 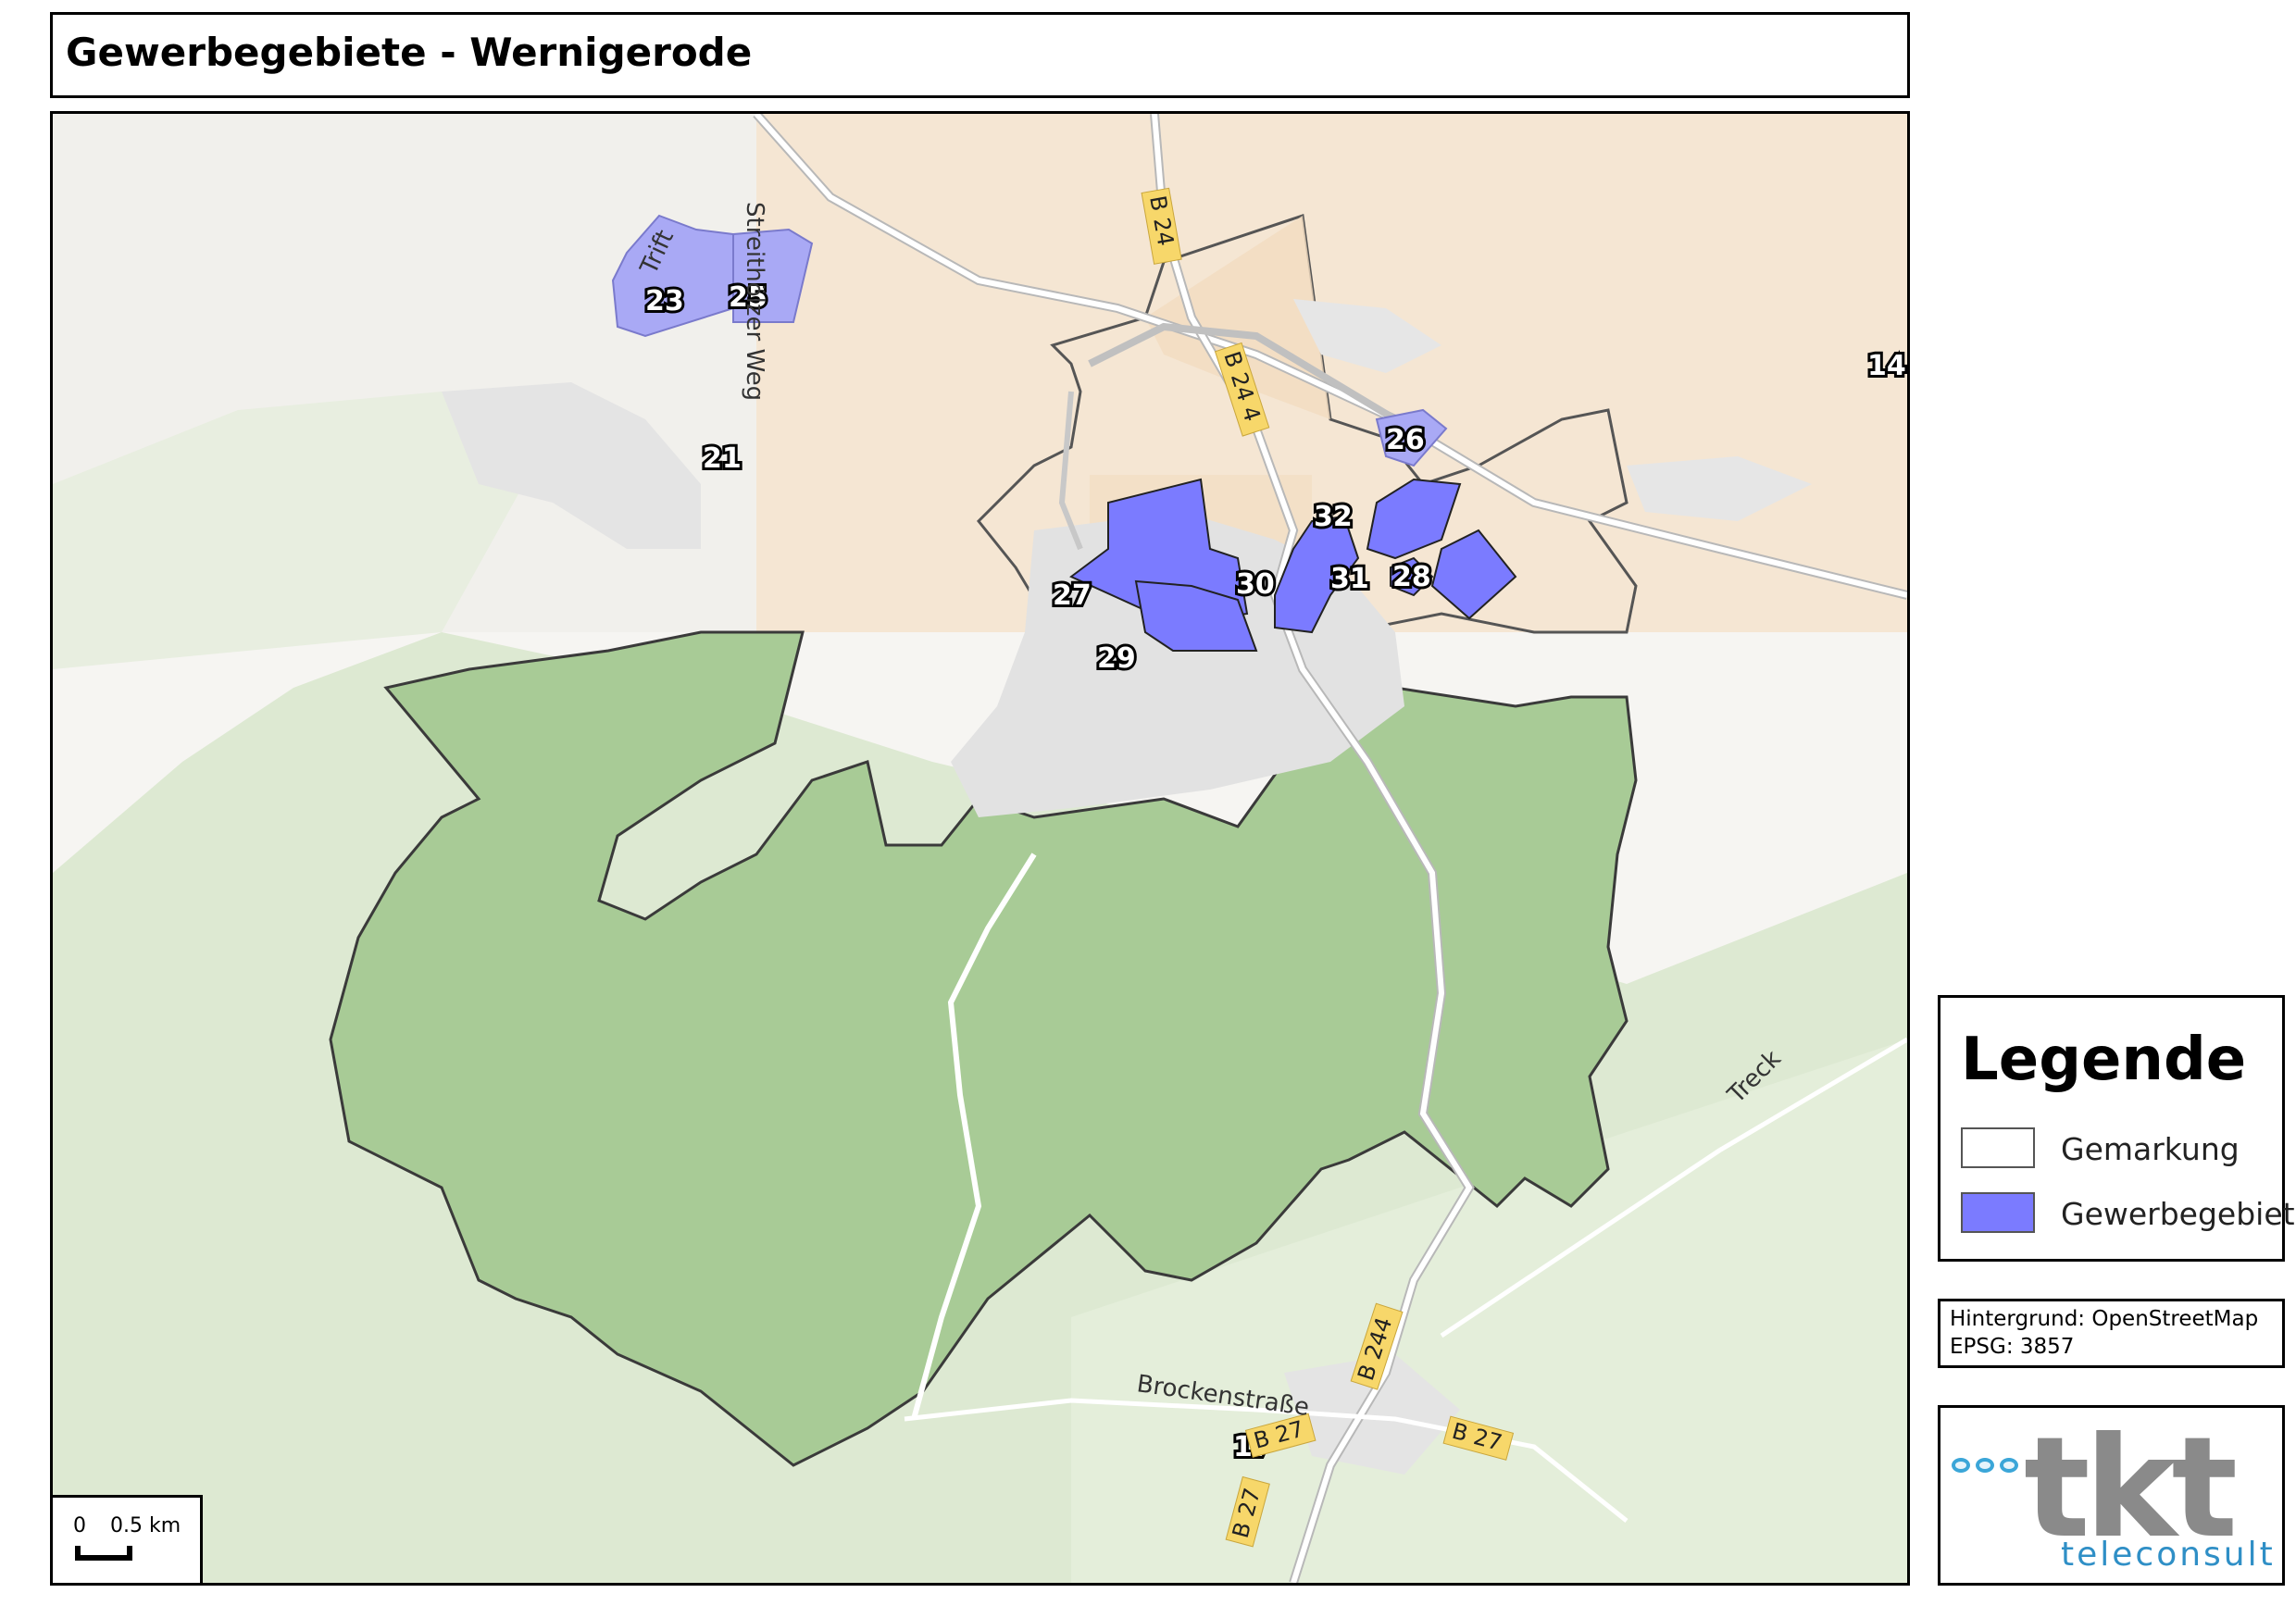 What do you see at coordinates (78, 1553) in the screenshot?
I see `scale-tick-left` at bounding box center [78, 1553].